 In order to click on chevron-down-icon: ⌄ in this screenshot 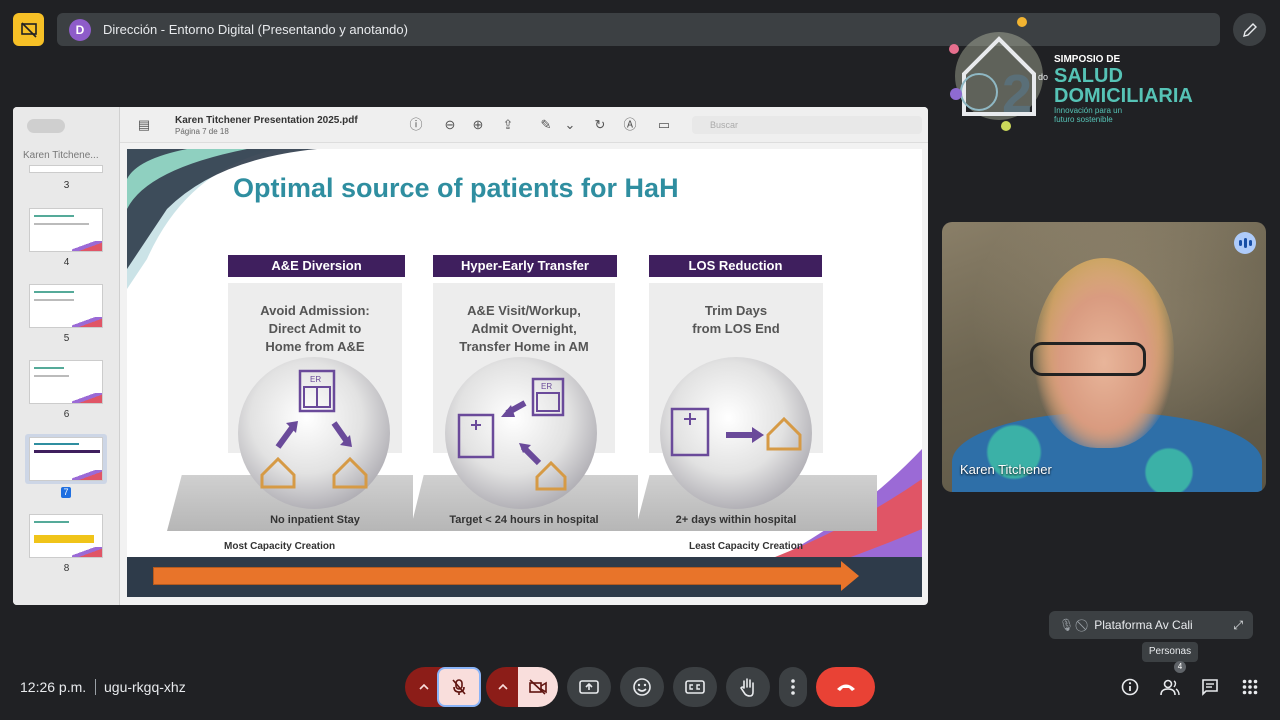, I will do `click(570, 125)`.